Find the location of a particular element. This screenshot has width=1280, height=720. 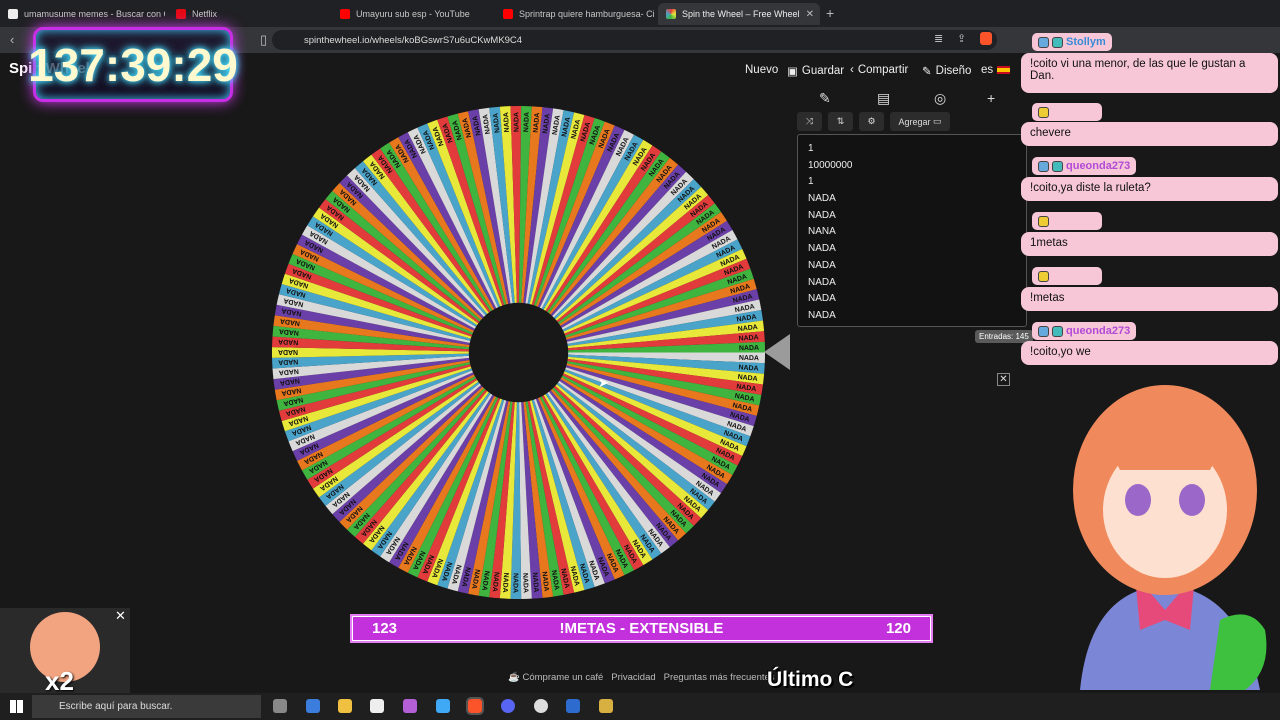

pencil-icon: ✎ is located at coordinates (927, 72).